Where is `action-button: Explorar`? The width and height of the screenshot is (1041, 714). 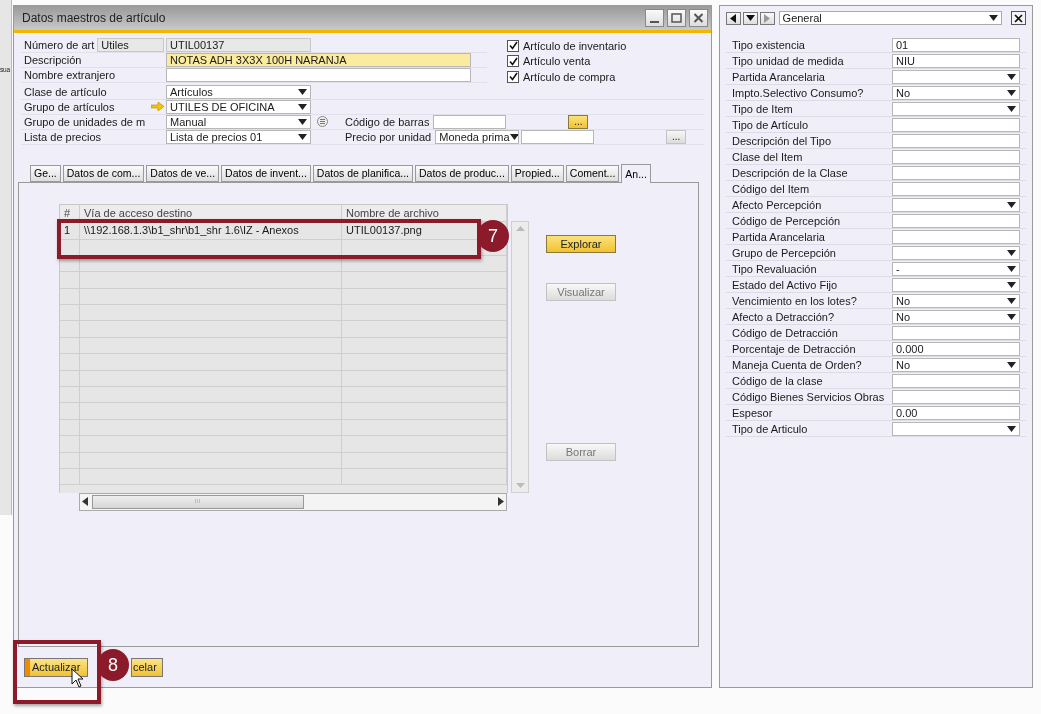 action-button: Explorar is located at coordinates (581, 243).